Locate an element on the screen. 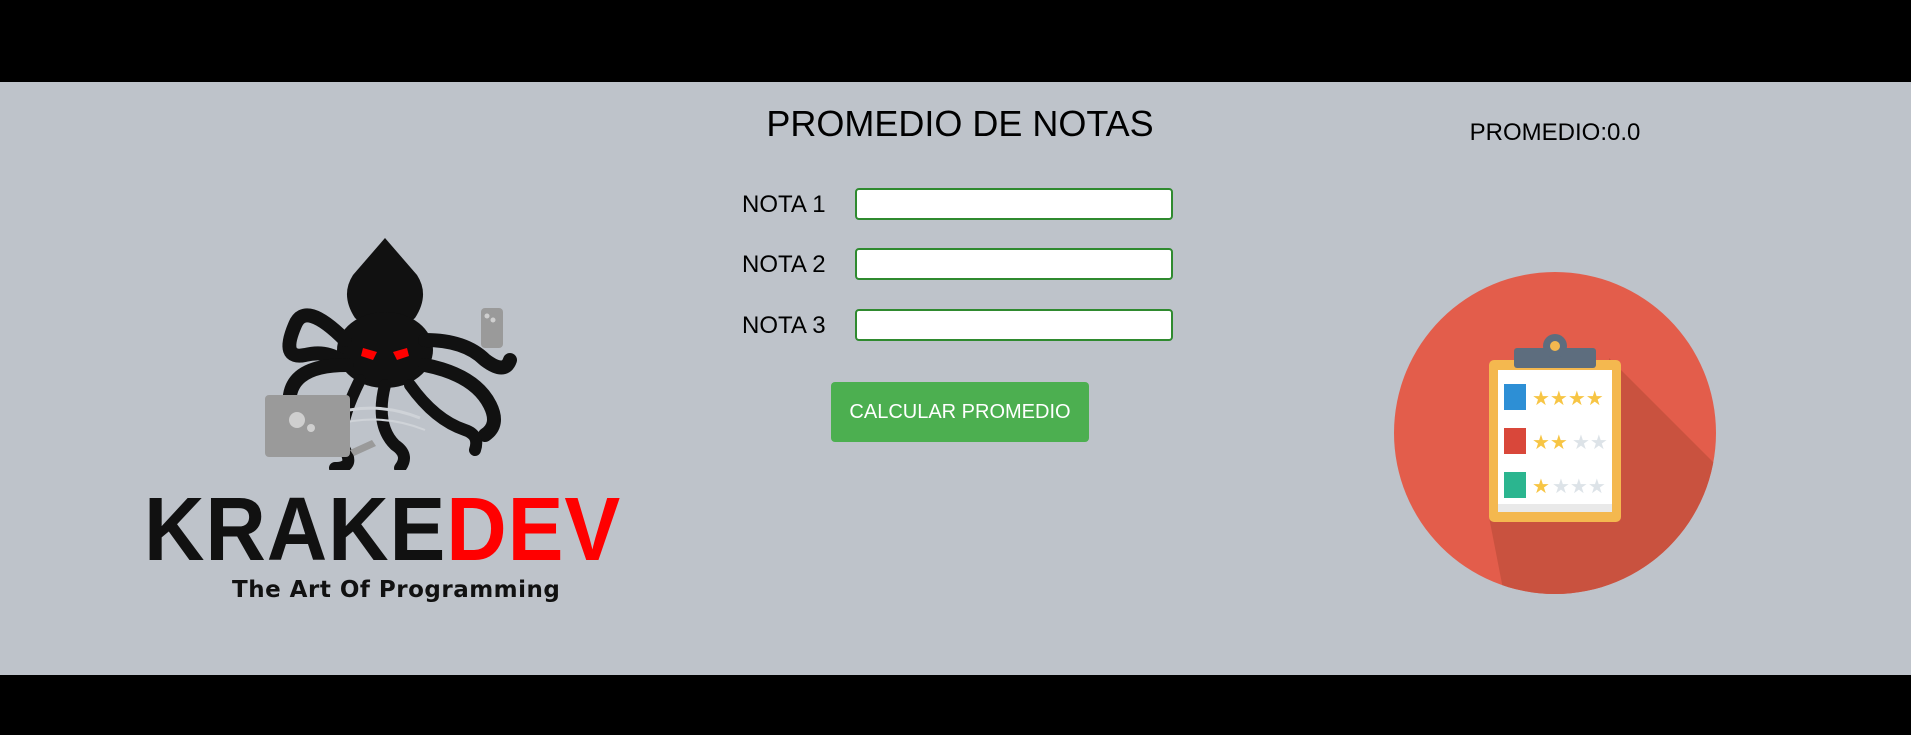 This screenshot has width=1911, height=735. nota-2-label: NOTA 2 is located at coordinates (784, 264).